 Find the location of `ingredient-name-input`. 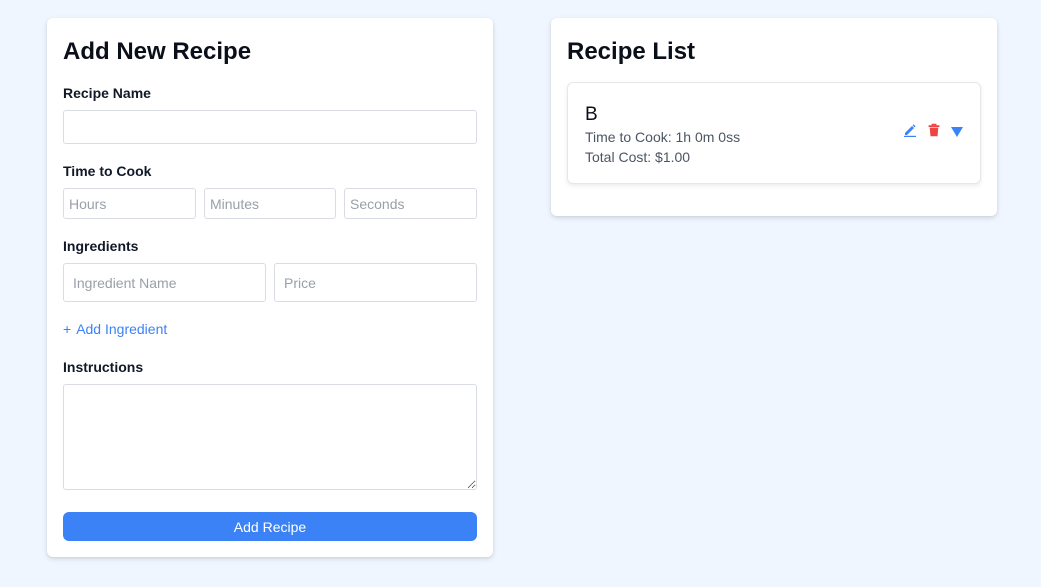

ingredient-name-input is located at coordinates (164, 282).